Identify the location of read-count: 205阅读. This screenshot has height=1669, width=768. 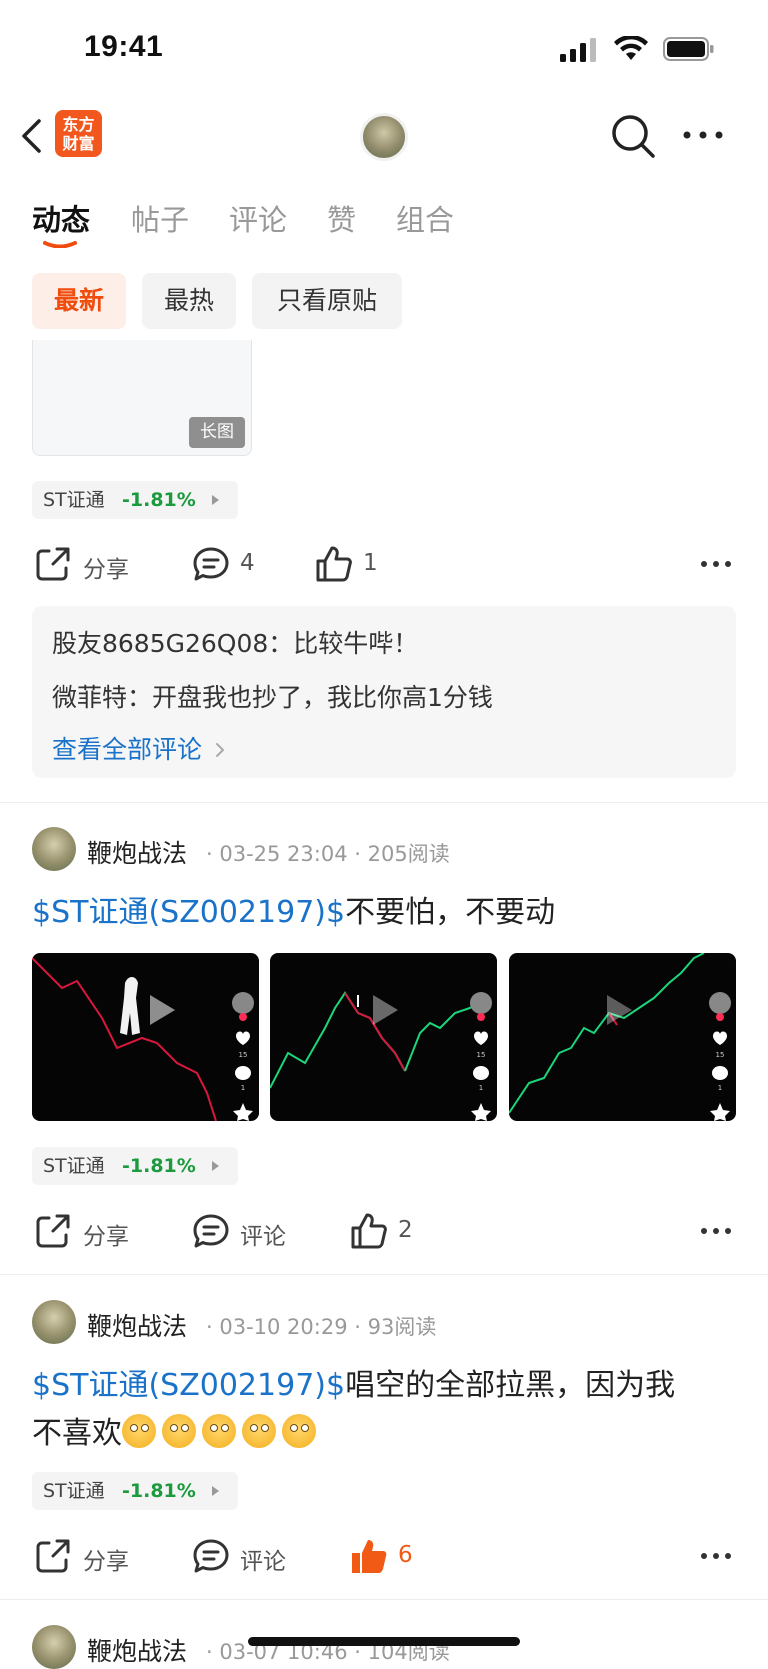
(408, 854).